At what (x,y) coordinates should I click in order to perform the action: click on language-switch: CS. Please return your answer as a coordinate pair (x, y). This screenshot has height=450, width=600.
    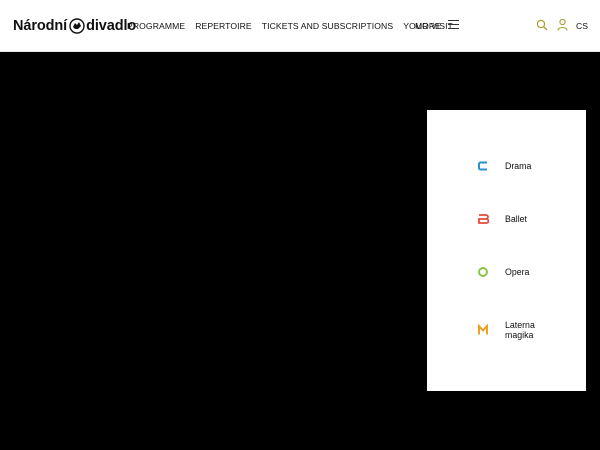
    Looking at the image, I should click on (582, 26).